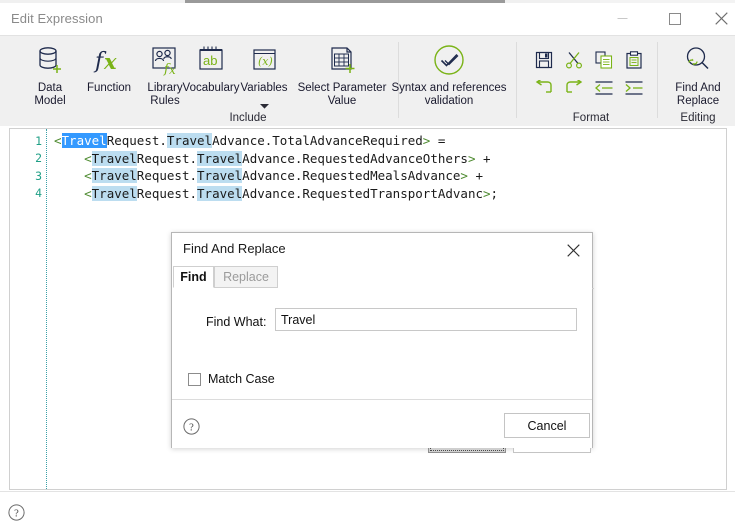 This screenshot has width=735, height=532. I want to click on indent-button, so click(634, 88).